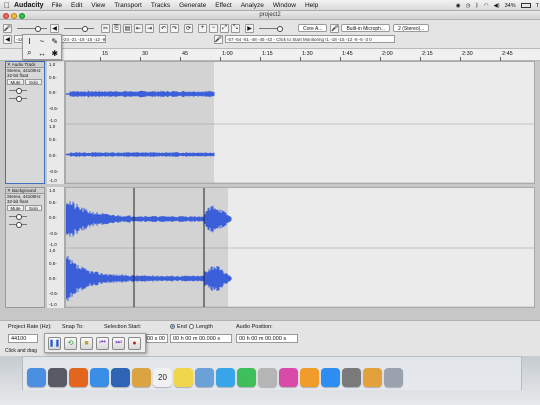 Image resolution: width=540 pixels, height=405 pixels. I want to click on end-radio: End, so click(178, 327).